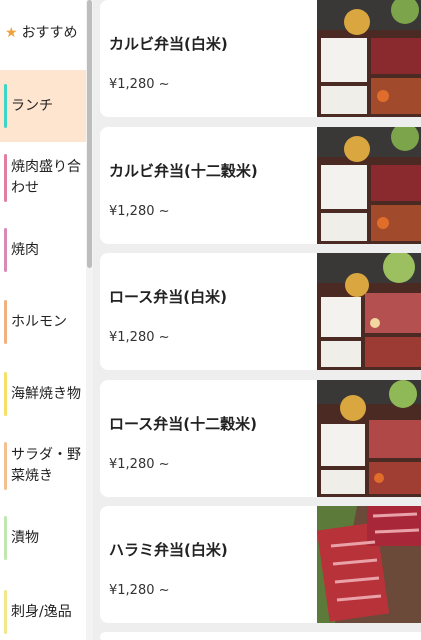  What do you see at coordinates (260, 564) in the screenshot?
I see `menu-item-card: ハラミ弁当(白米) ¥1,280 ~` at bounding box center [260, 564].